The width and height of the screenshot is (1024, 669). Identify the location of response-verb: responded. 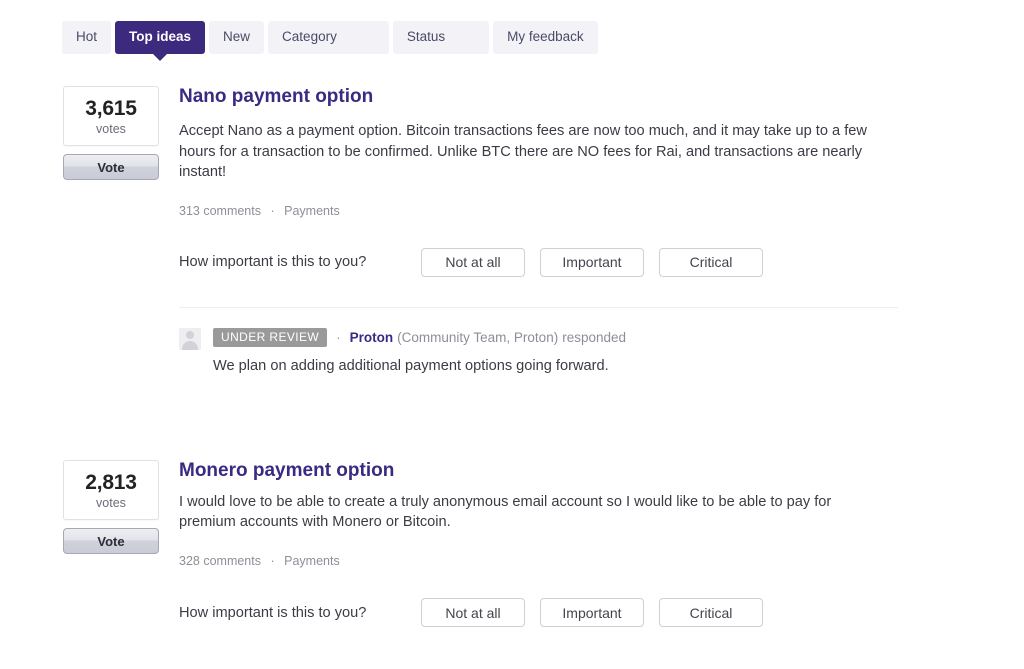
(594, 337).